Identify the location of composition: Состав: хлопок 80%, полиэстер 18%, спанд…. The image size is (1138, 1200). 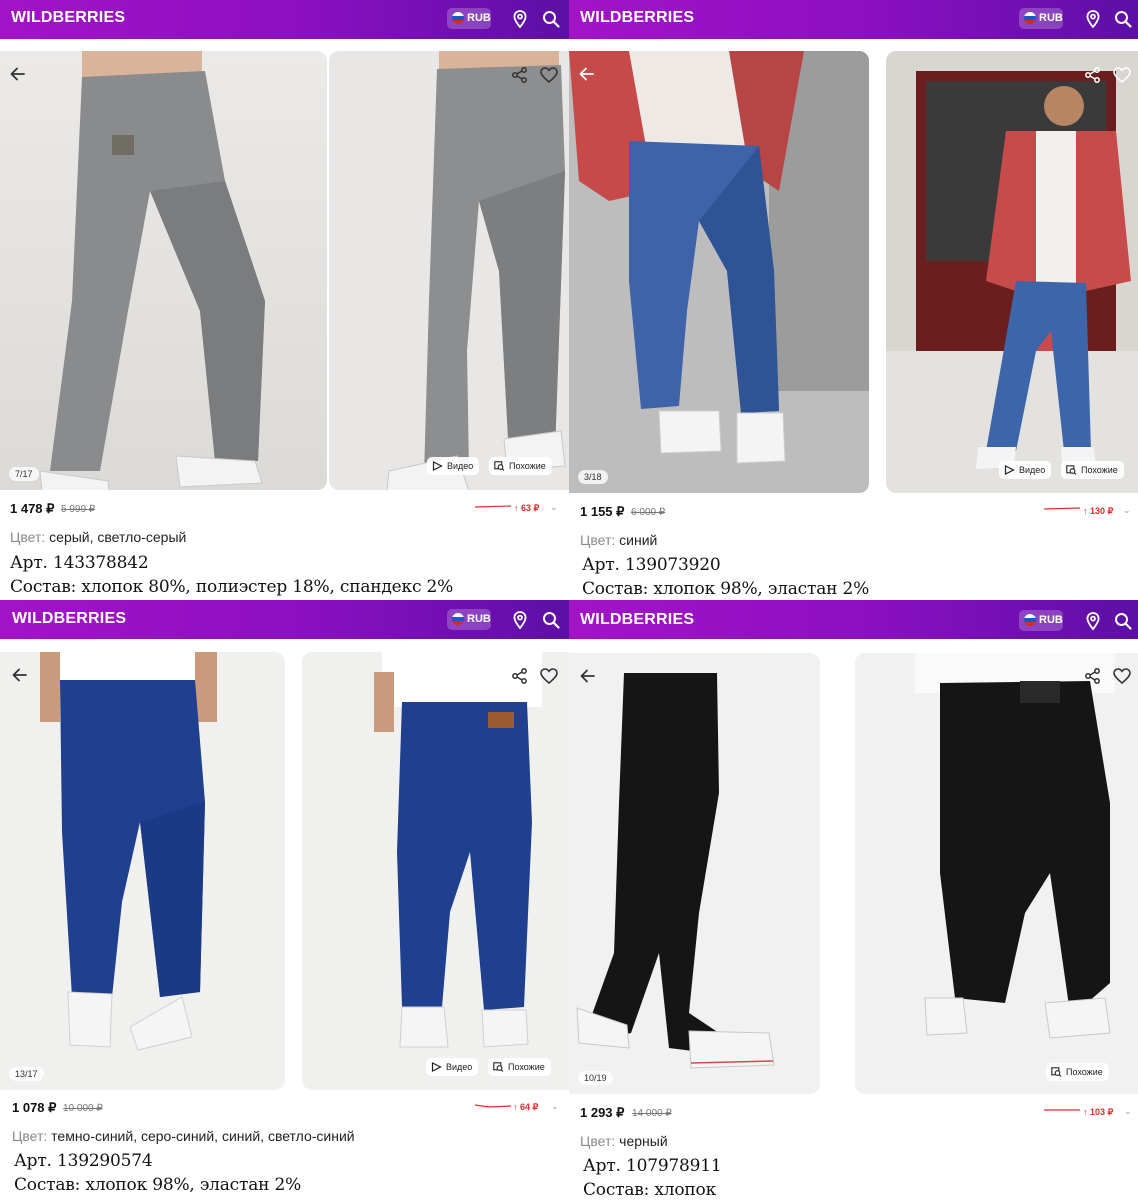
(232, 587).